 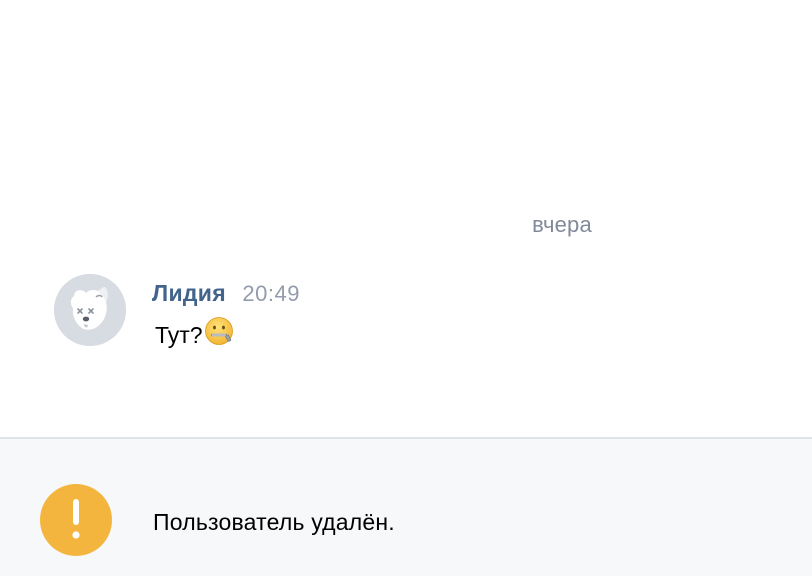 What do you see at coordinates (189, 293) in the screenshot?
I see `author-name: Лидия` at bounding box center [189, 293].